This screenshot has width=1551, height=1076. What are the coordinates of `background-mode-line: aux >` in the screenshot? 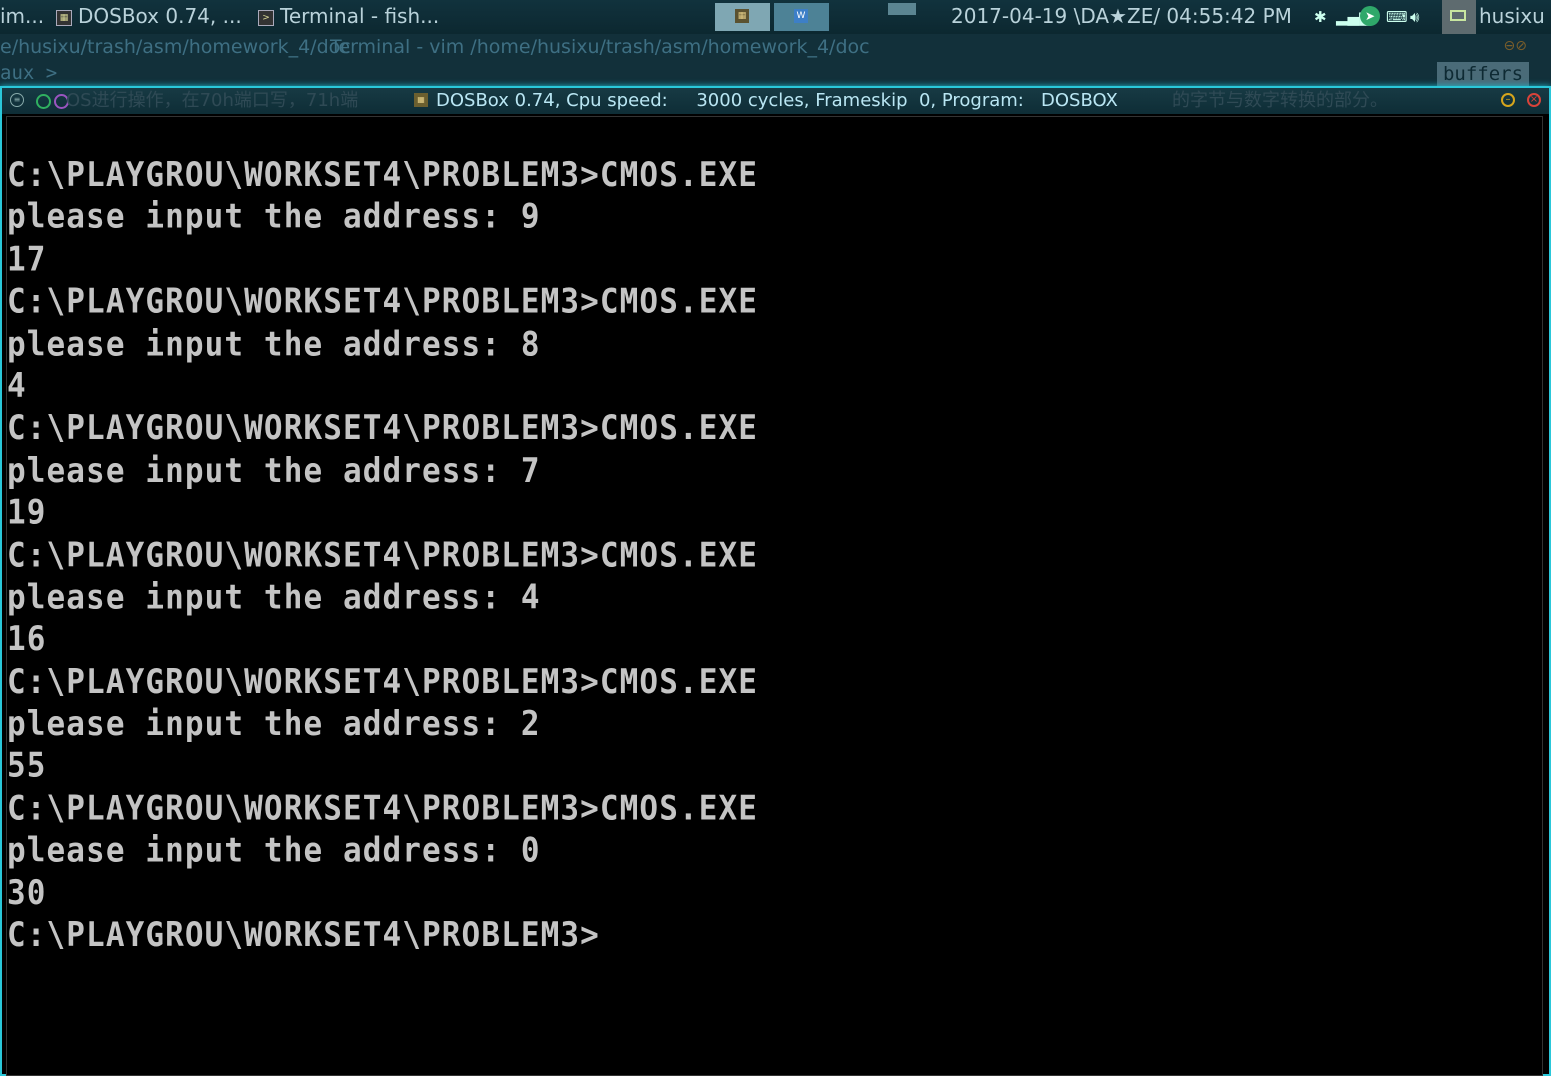 It's located at (29, 73).